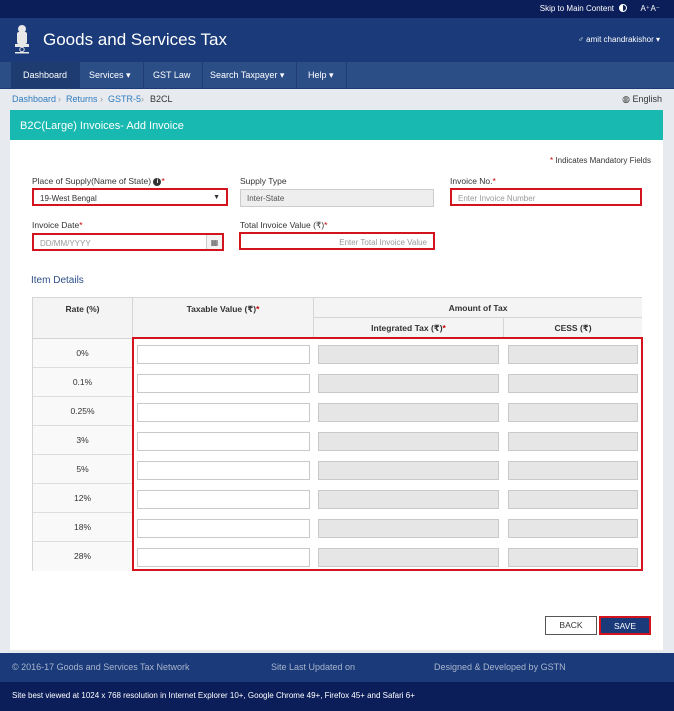  I want to click on supply-type-label: Supply Type, so click(263, 181).